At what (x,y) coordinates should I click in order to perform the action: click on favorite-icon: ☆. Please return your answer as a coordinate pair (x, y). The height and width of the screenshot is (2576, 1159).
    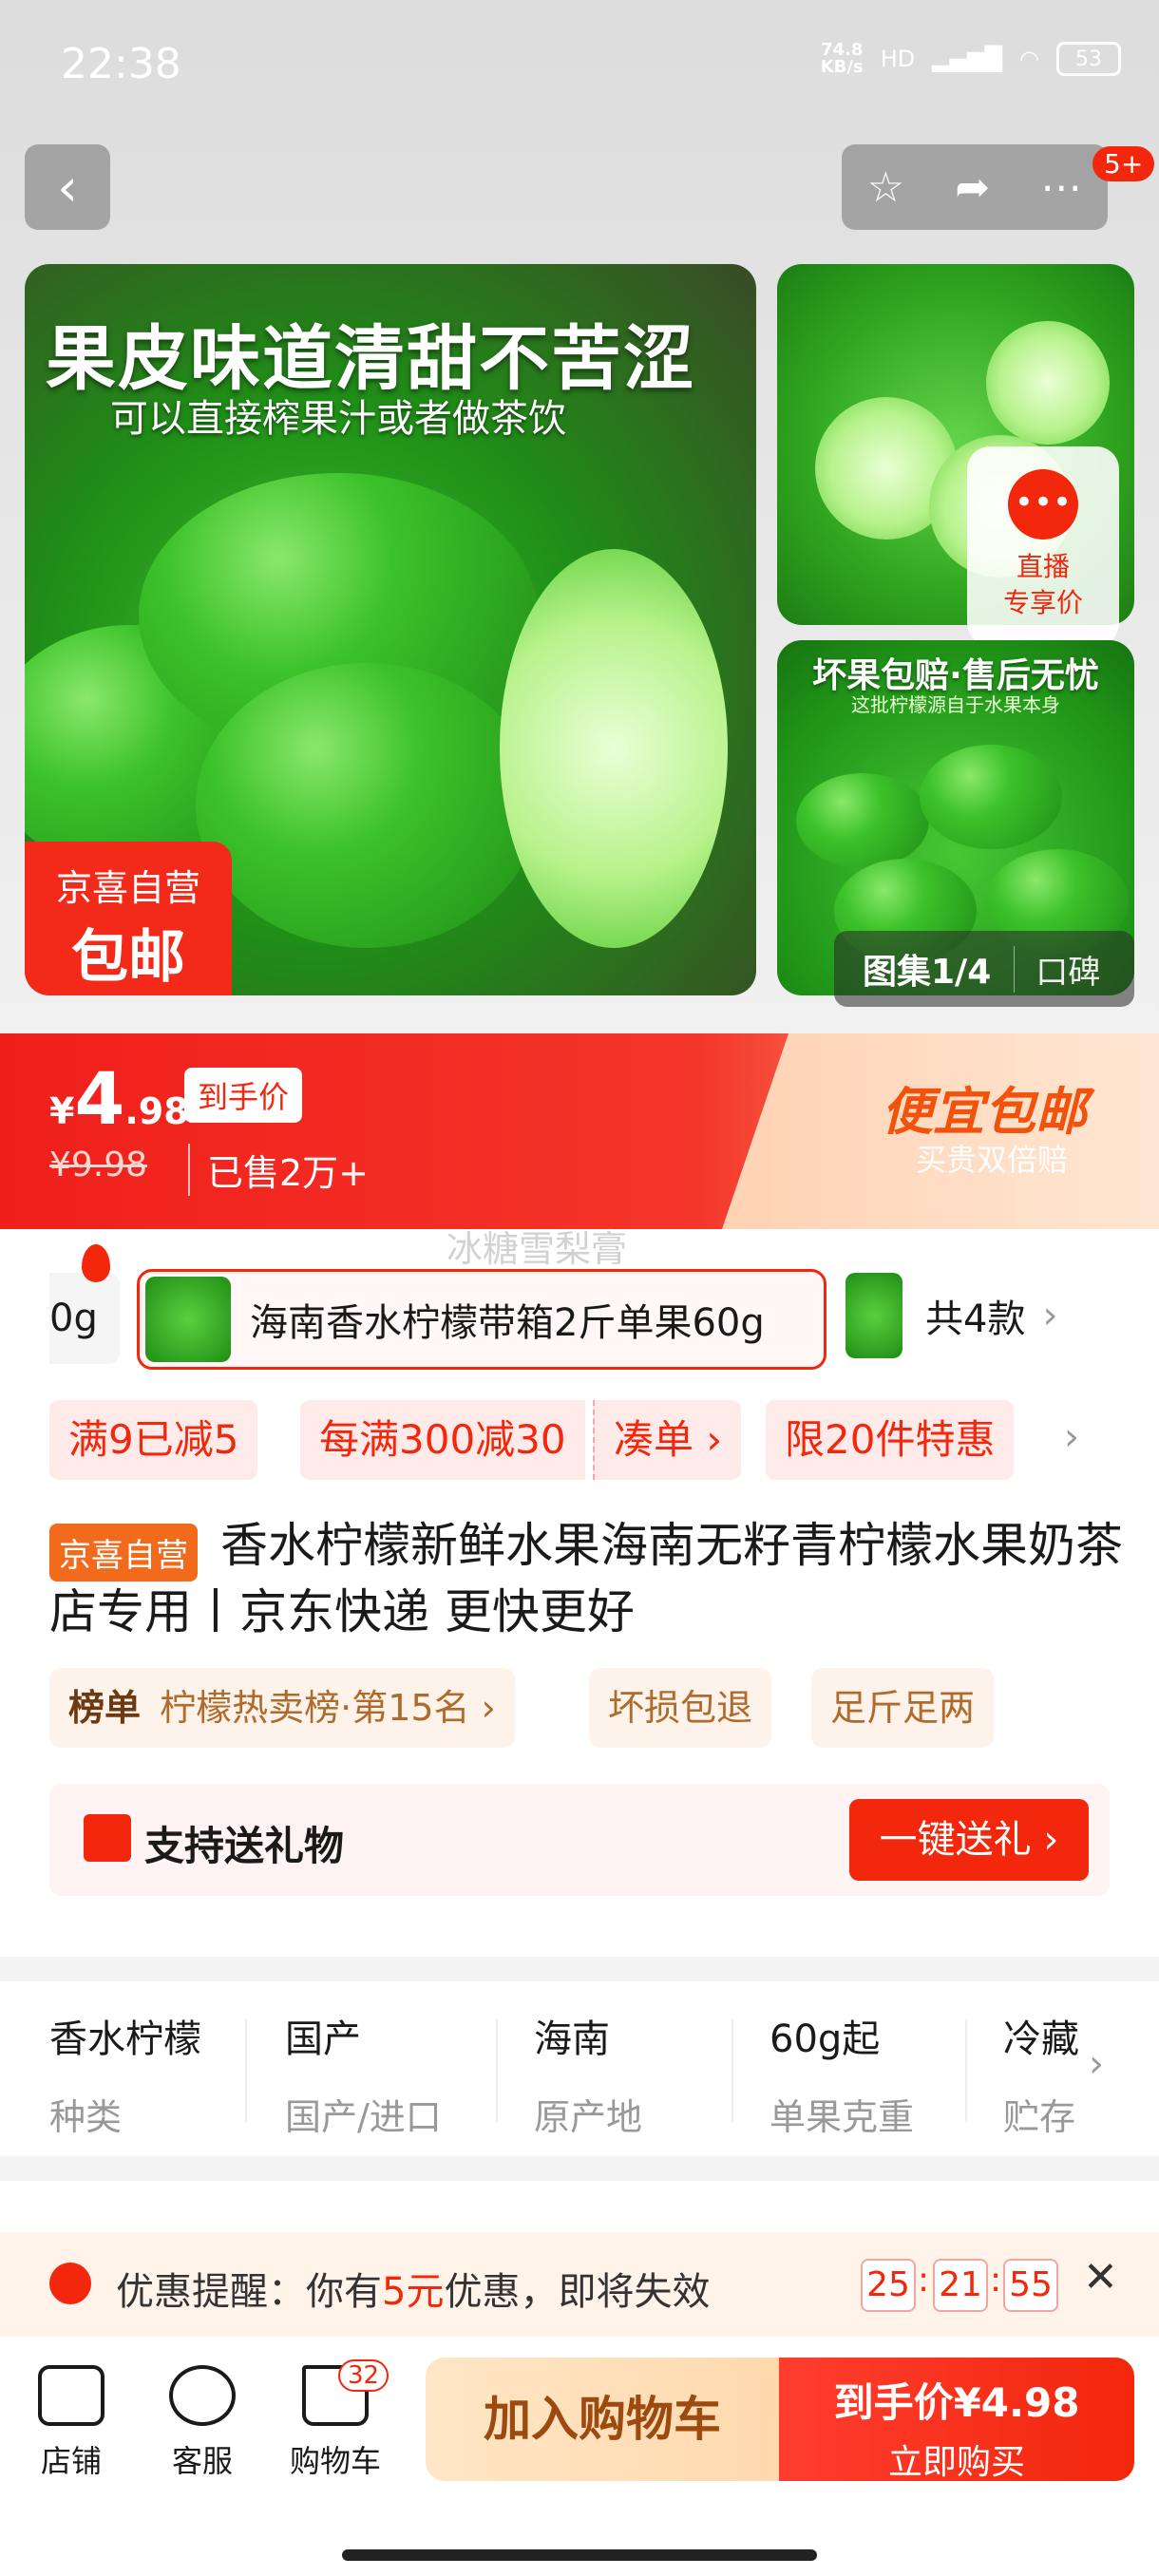
    Looking at the image, I should click on (885, 187).